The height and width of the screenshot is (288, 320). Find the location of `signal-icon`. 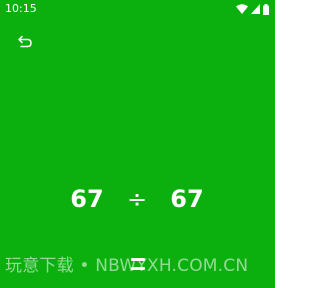

signal-icon is located at coordinates (255, 9).